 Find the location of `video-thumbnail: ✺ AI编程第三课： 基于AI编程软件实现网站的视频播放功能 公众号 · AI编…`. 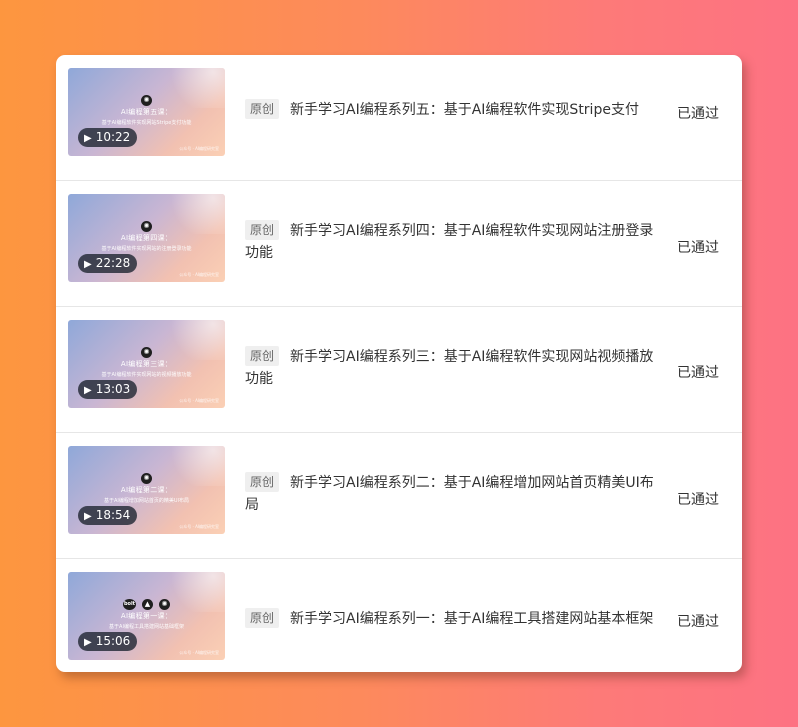

video-thumbnail: ✺ AI编程第三课： 基于AI编程软件实现网站的视频播放功能 公众号 · AI编… is located at coordinates (146, 364).